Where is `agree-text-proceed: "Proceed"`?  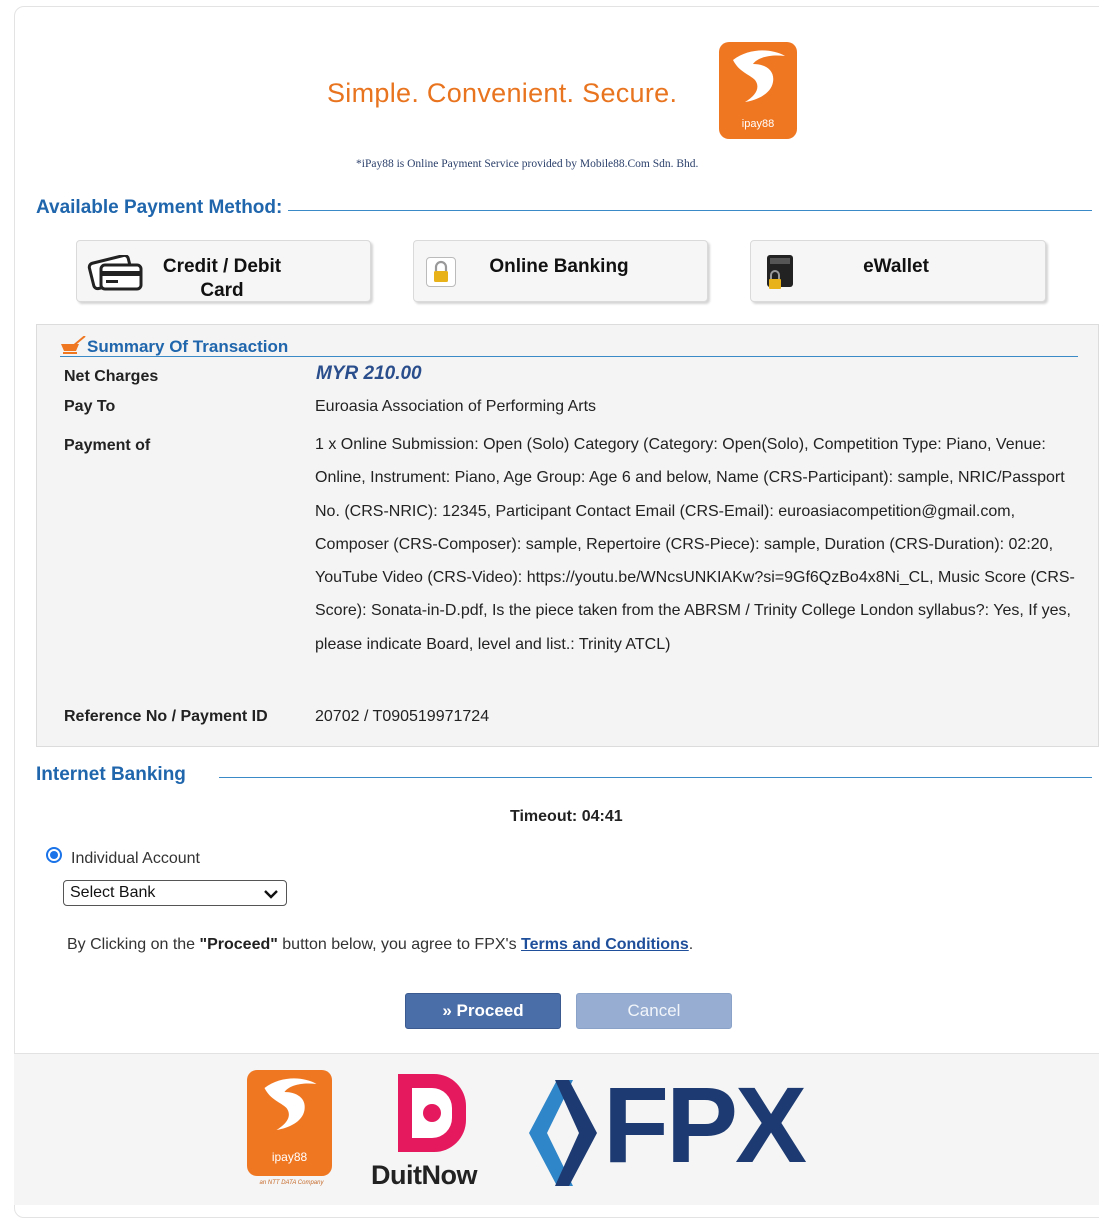
agree-text-proceed: "Proceed" is located at coordinates (238, 944).